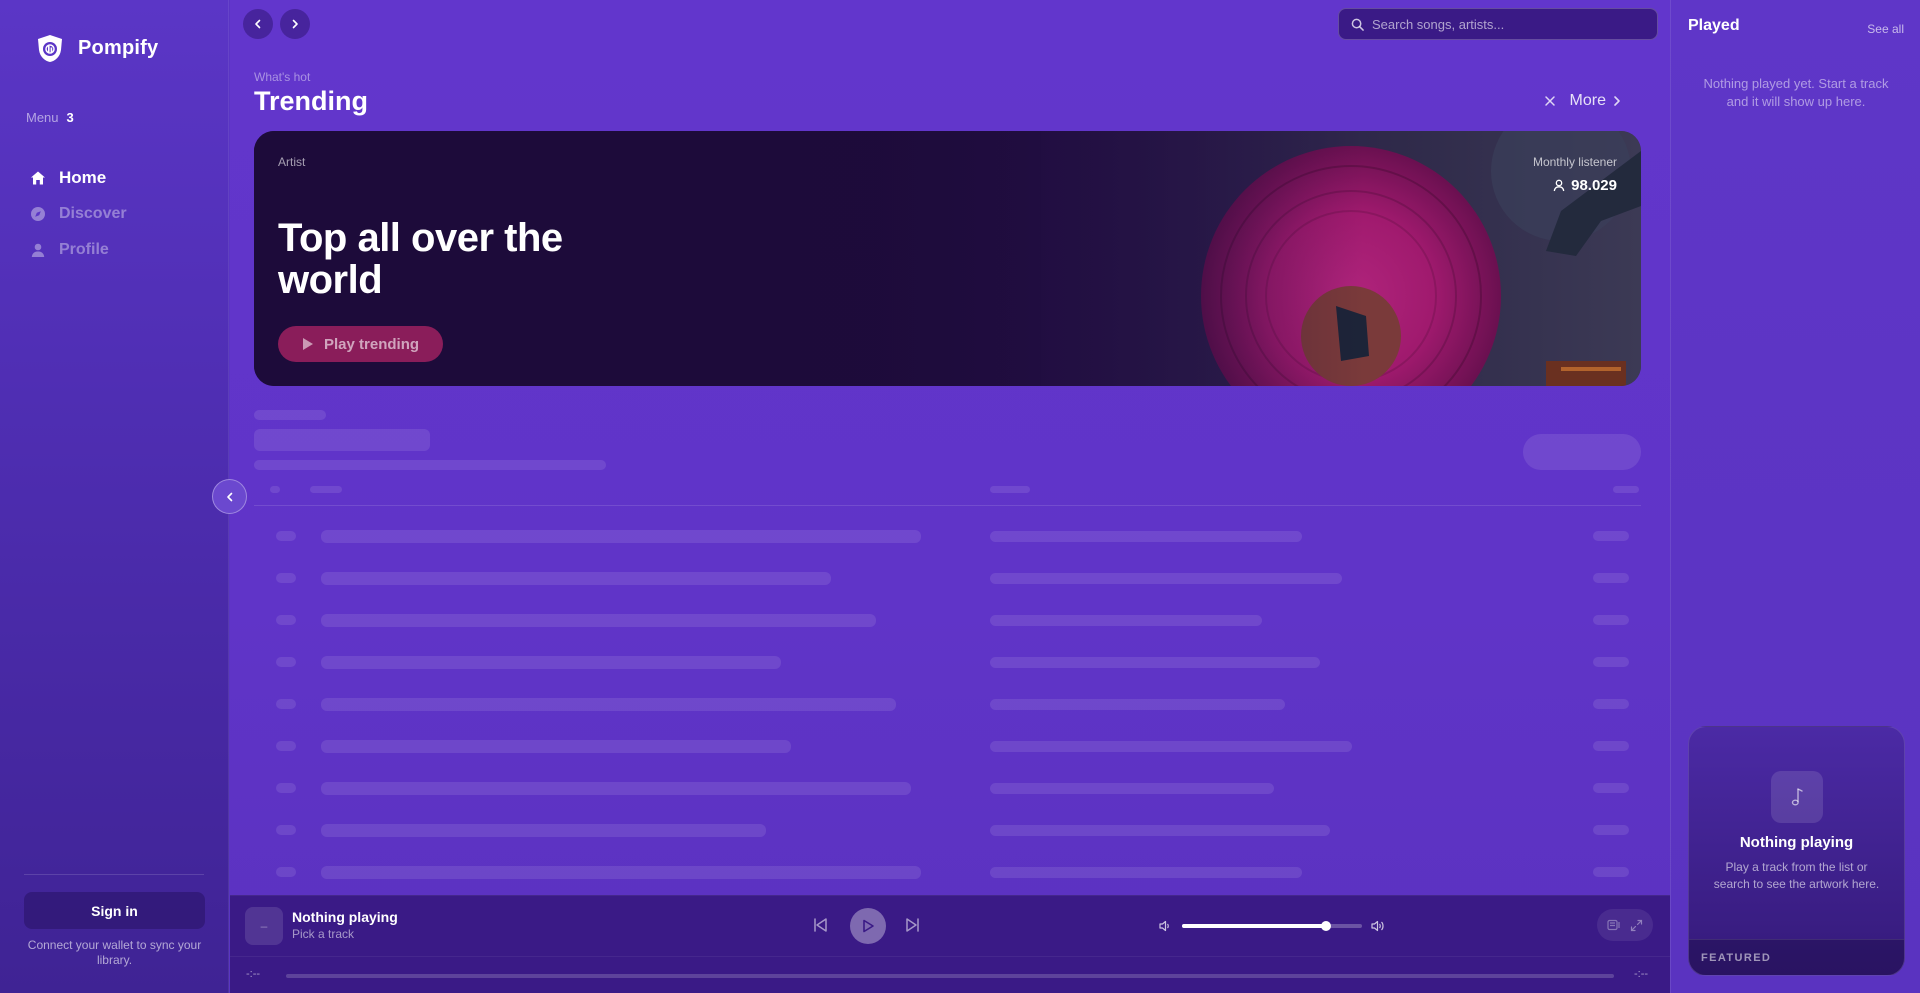  Describe the element at coordinates (950, 956) in the screenshot. I see `player-separator` at that location.